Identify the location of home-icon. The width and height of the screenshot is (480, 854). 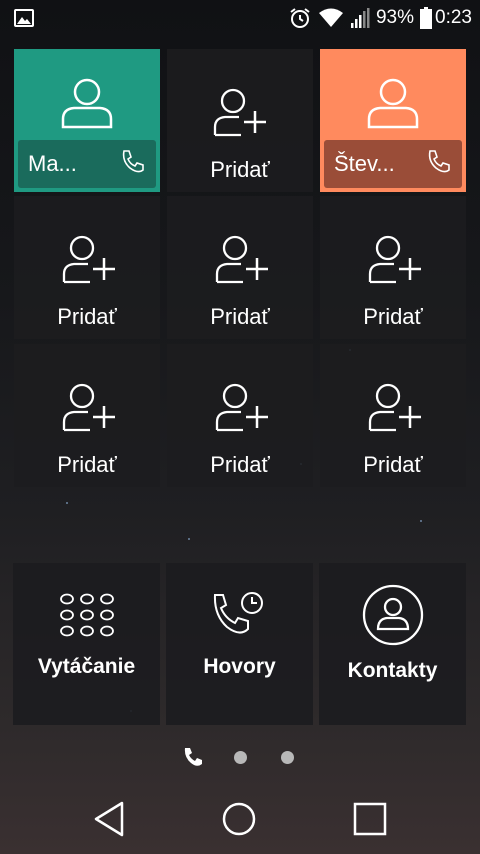
(239, 821).